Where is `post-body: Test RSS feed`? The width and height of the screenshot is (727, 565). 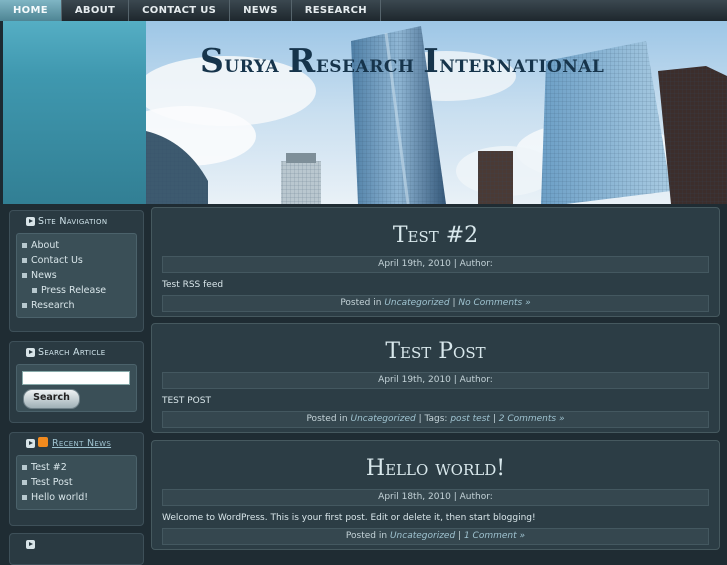
post-body: Test RSS feed is located at coordinates (193, 285).